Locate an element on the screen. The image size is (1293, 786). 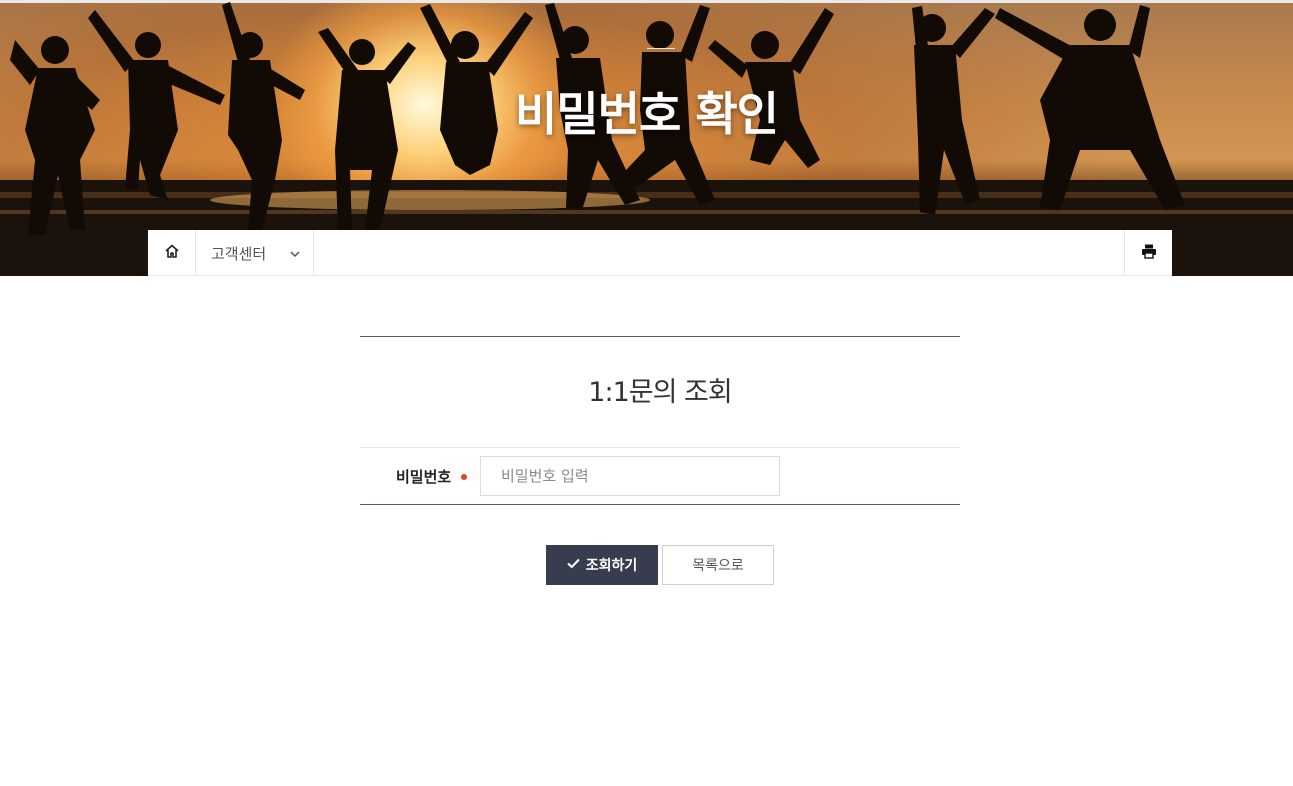
password-row: 비밀번호 is located at coordinates (660, 476).